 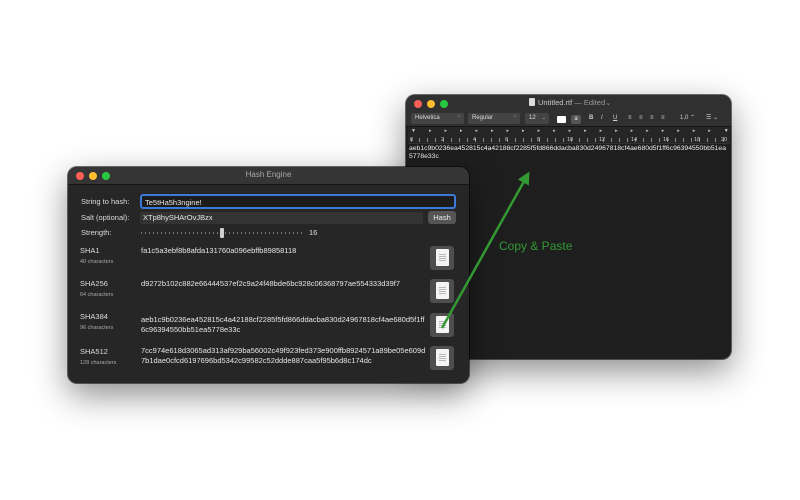 What do you see at coordinates (412, 140) in the screenshot?
I see `ruler-number: 0` at bounding box center [412, 140].